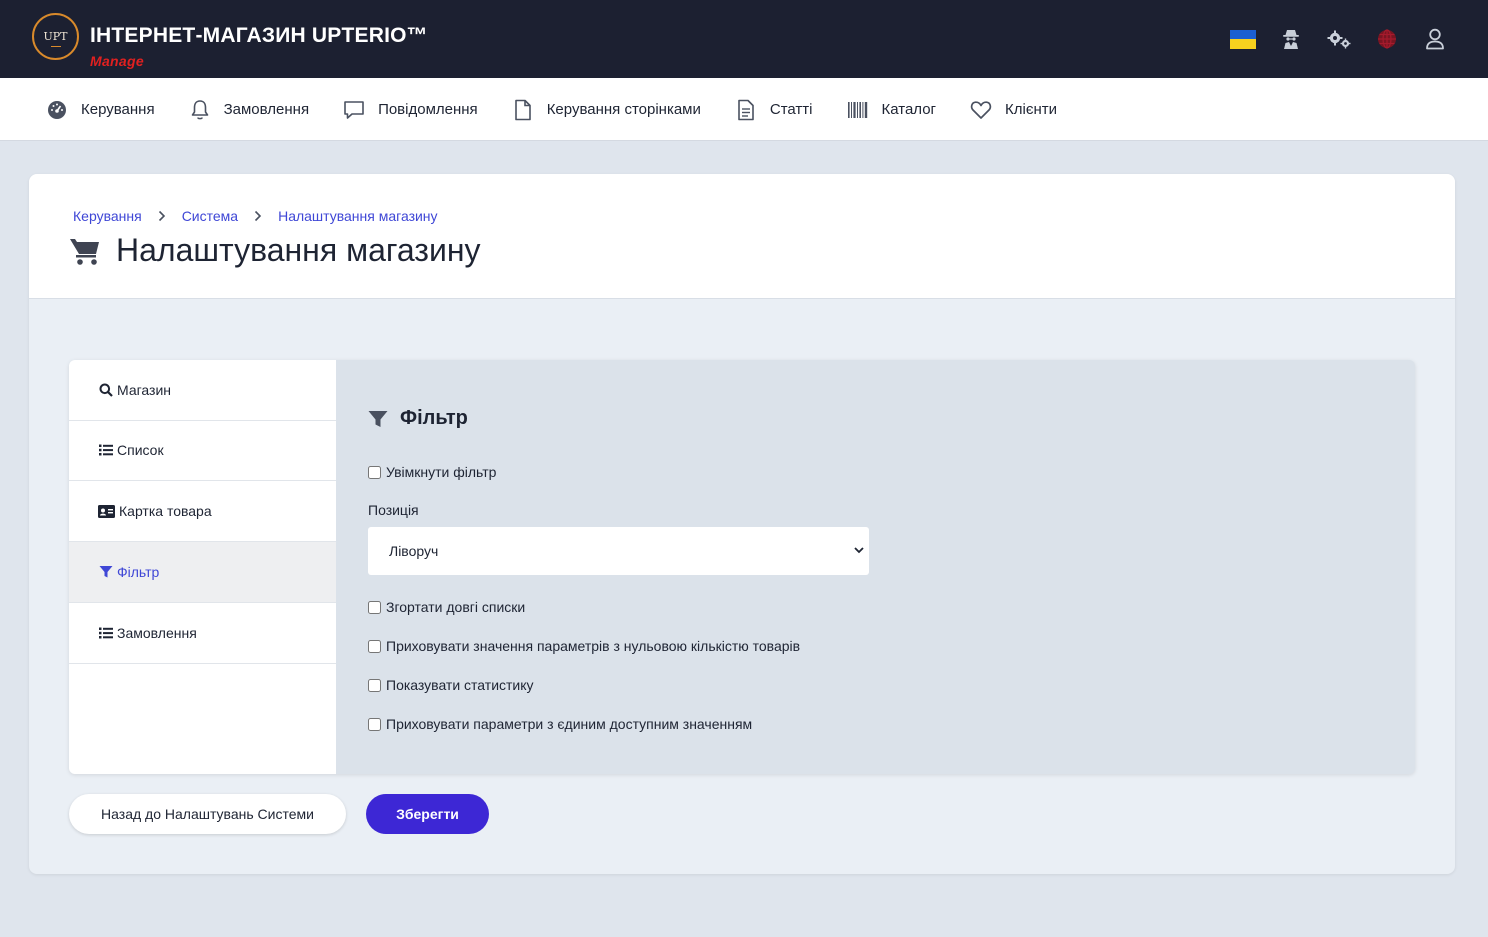 This screenshot has height=937, width=1488. I want to click on logo: UPT, so click(55, 36).